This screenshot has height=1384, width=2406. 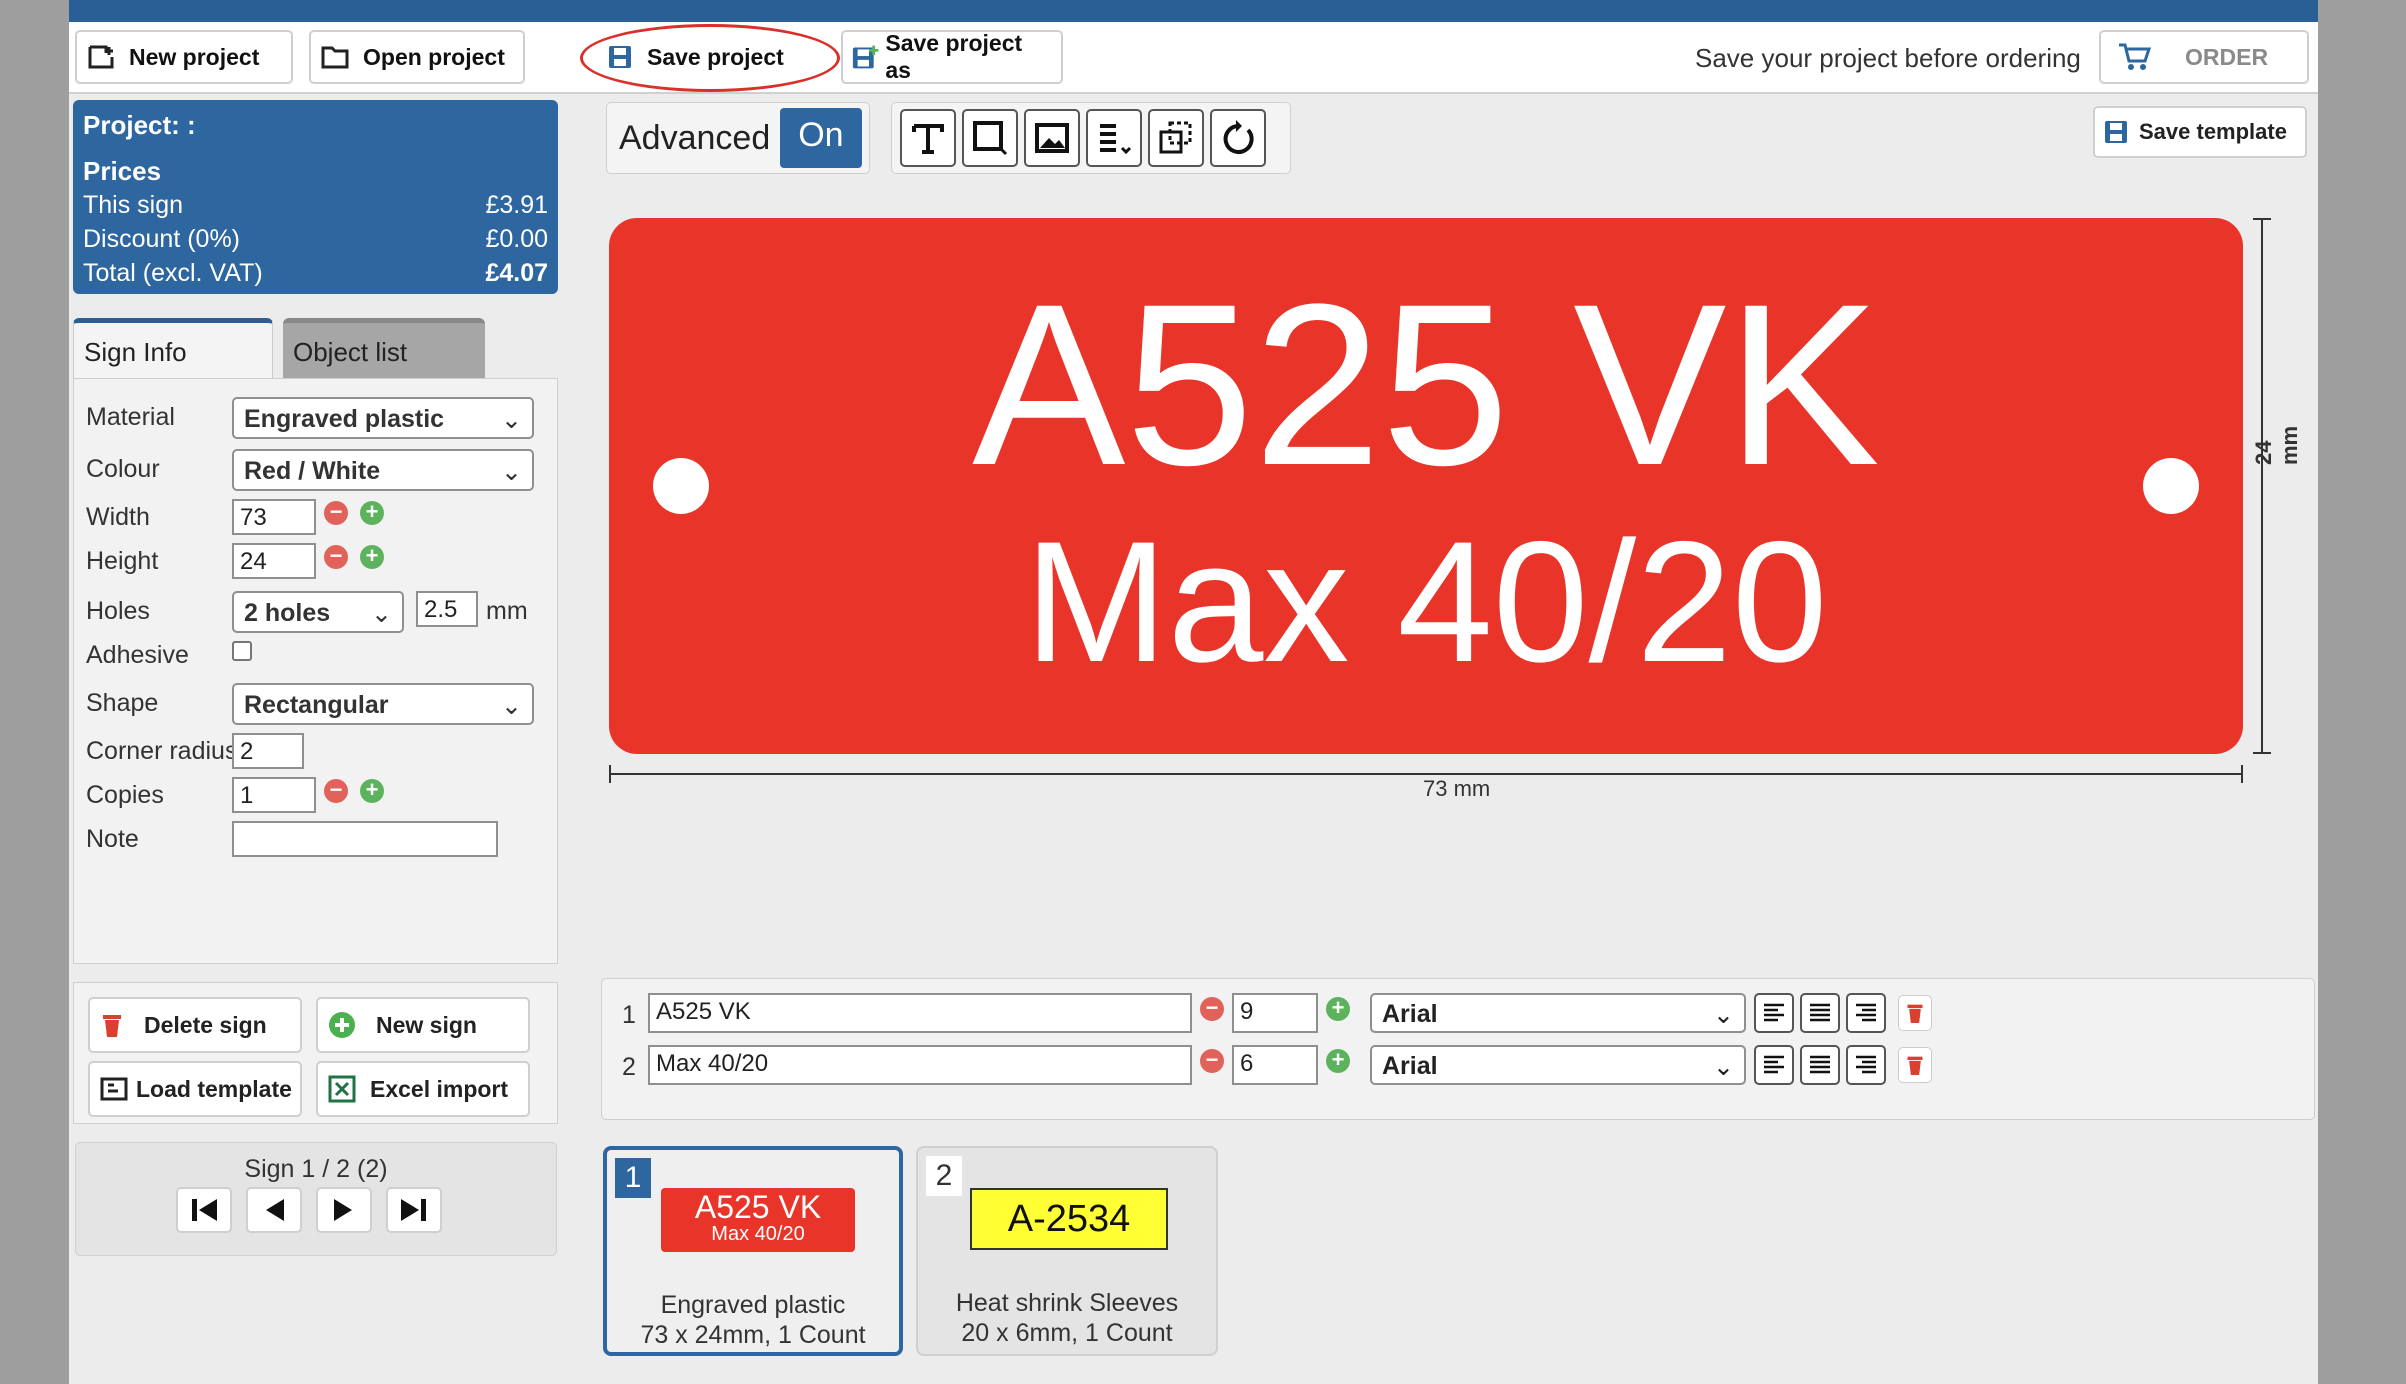 I want to click on load-template-button: Load template, so click(x=195, y=1089).